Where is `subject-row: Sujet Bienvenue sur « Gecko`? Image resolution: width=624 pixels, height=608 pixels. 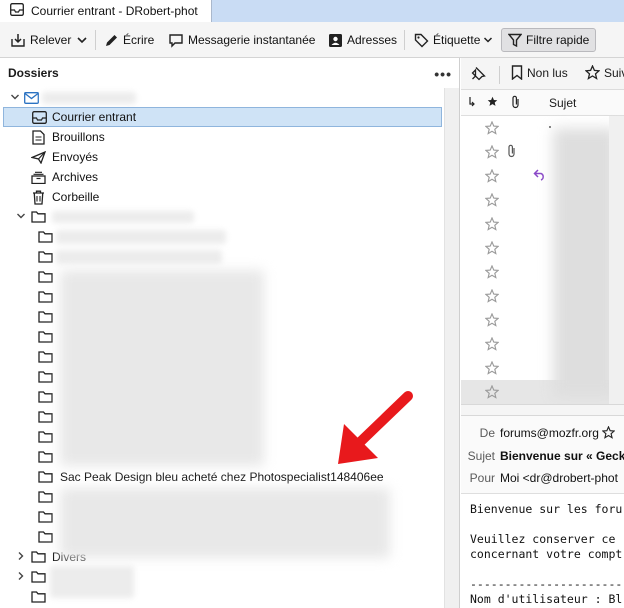 subject-row: Sujet Bienvenue sur « Gecko is located at coordinates (542, 456).